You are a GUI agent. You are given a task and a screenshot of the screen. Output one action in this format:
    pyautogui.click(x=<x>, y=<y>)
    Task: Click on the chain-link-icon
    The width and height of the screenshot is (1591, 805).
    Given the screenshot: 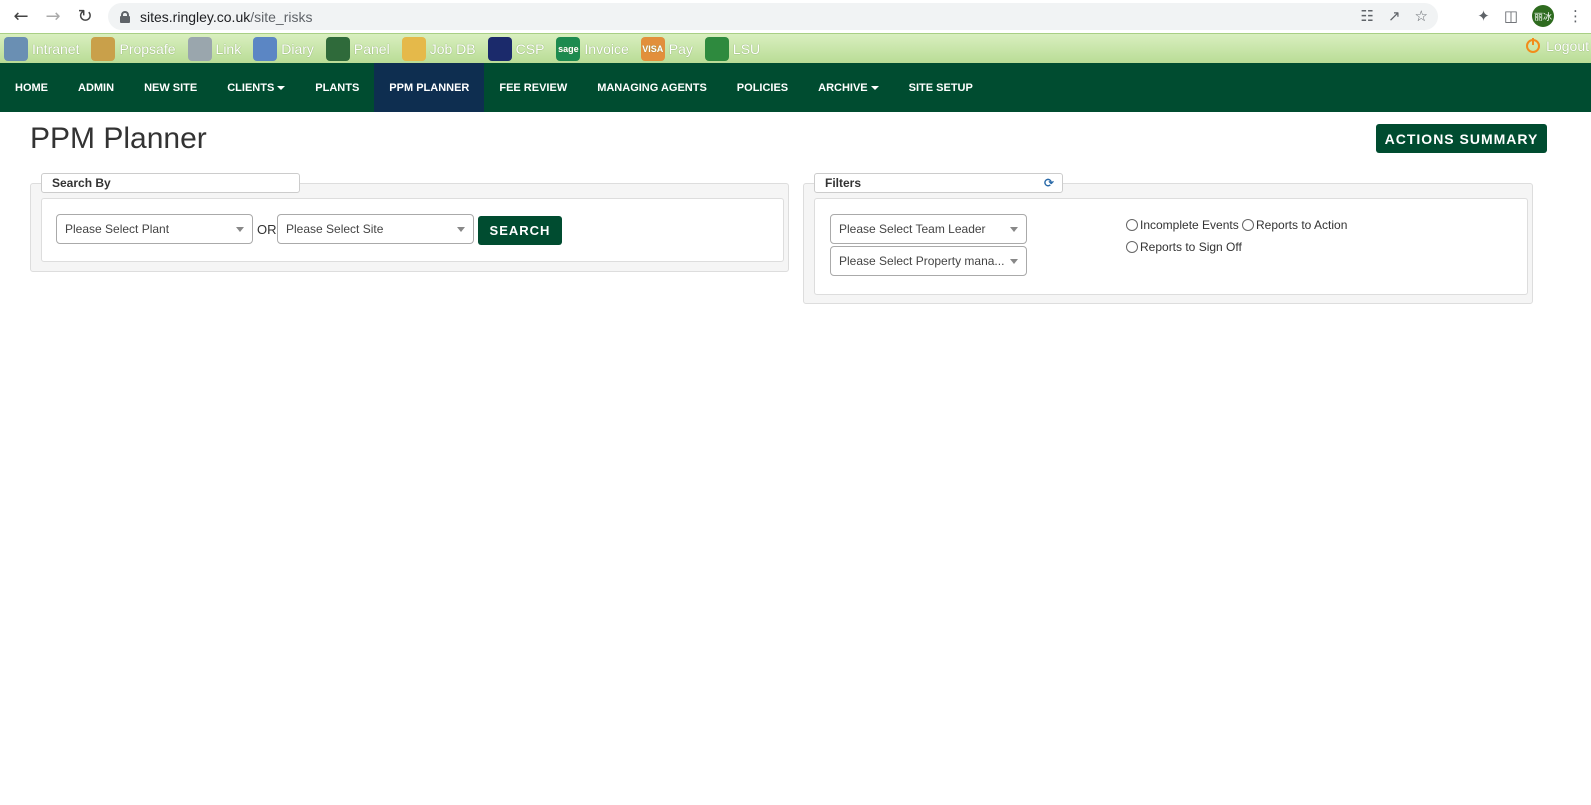 What is the action you would take?
    pyautogui.click(x=199, y=48)
    